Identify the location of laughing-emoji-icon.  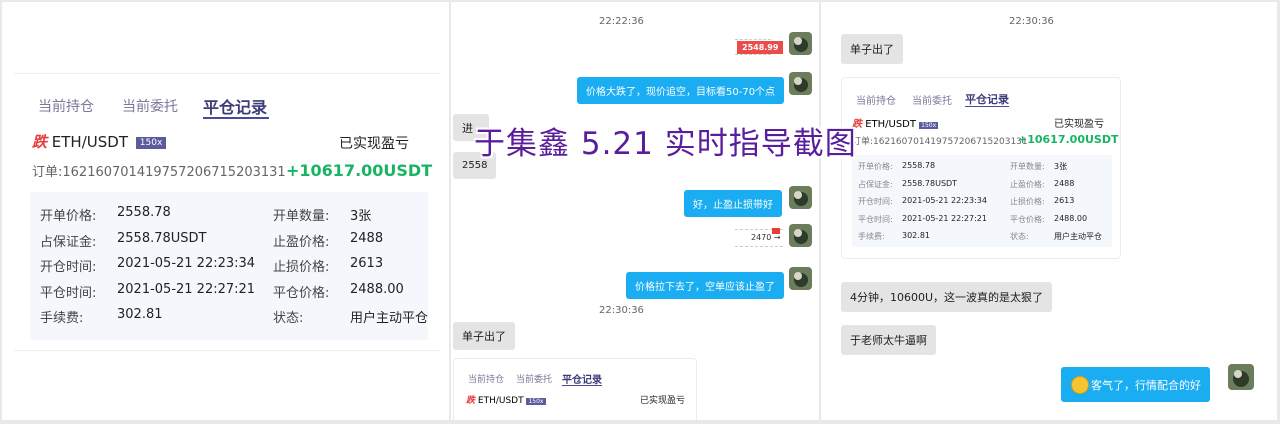
(1080, 384).